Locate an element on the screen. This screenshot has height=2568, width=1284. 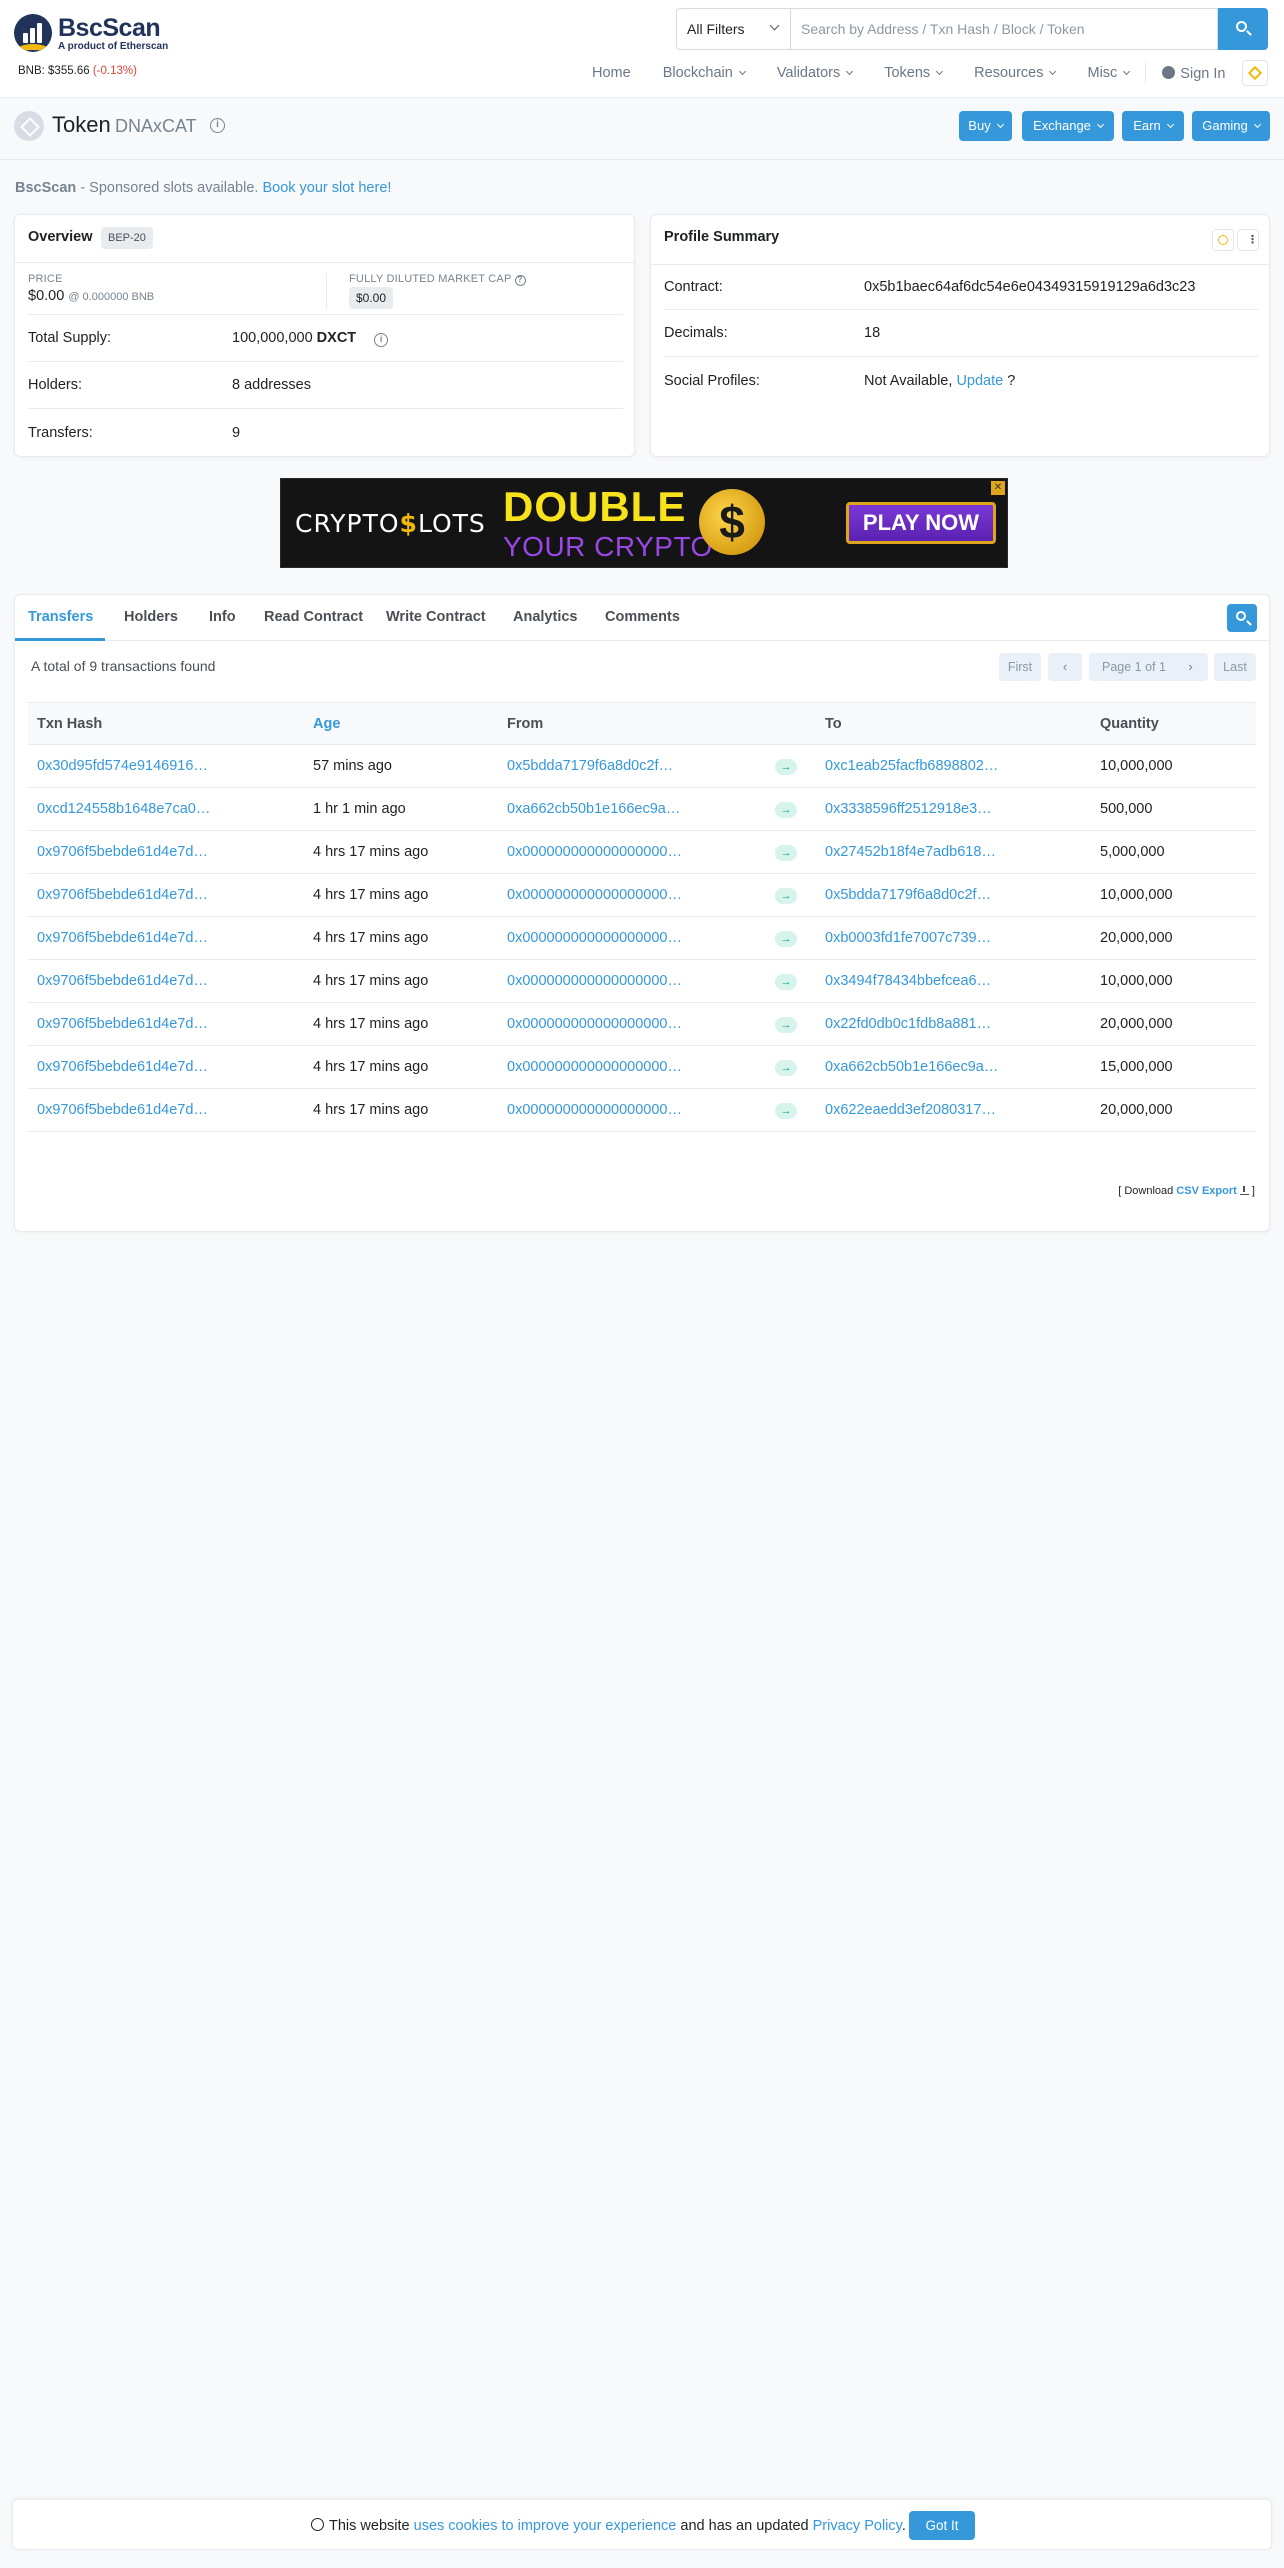
holders-value: 8 addresses is located at coordinates (271, 385).